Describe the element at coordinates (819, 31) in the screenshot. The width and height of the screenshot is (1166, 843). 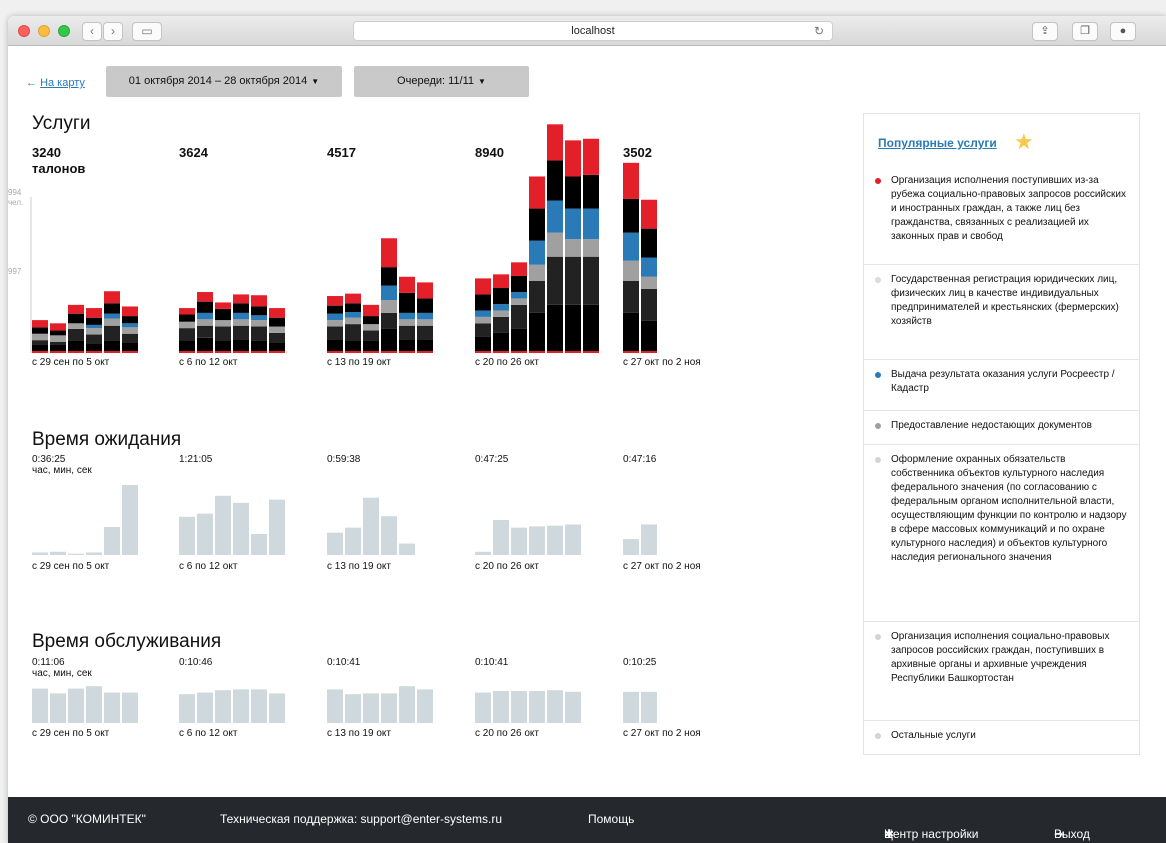
I see `reload-icon: ↻` at that location.